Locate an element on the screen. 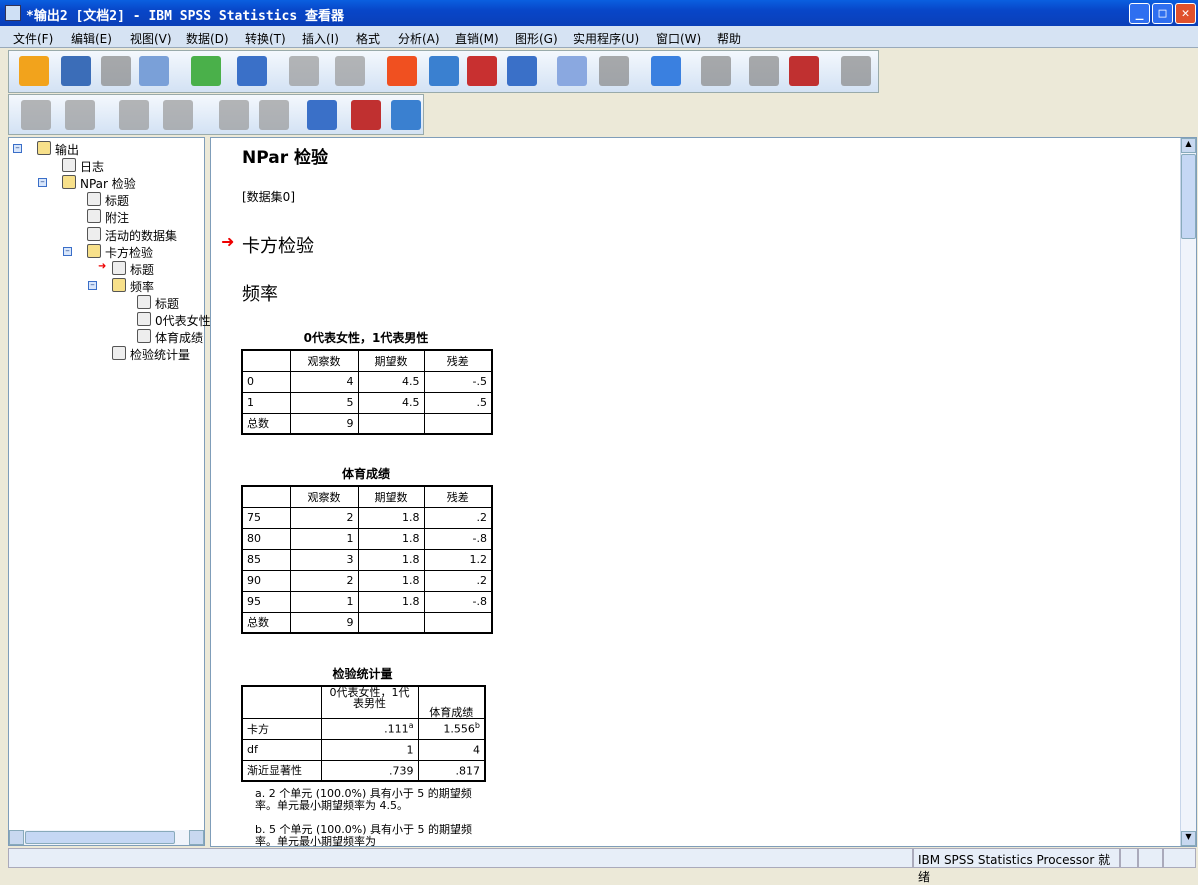  edit-icon is located at coordinates (764, 71).